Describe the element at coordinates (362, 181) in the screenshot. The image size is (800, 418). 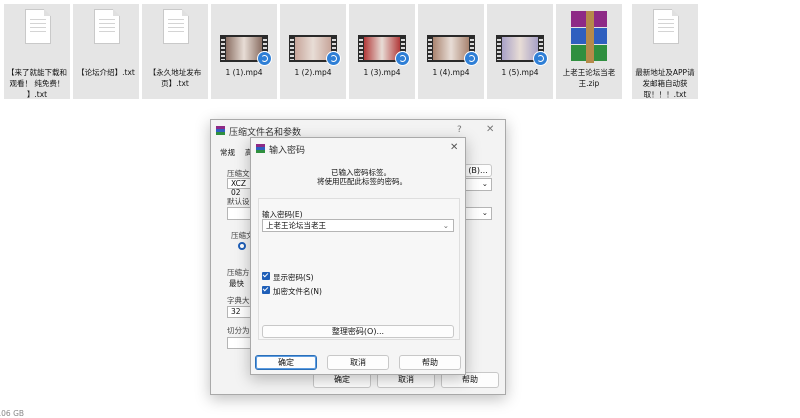
I see `info-line-2: 将使用匹配此标签的密码。` at that location.